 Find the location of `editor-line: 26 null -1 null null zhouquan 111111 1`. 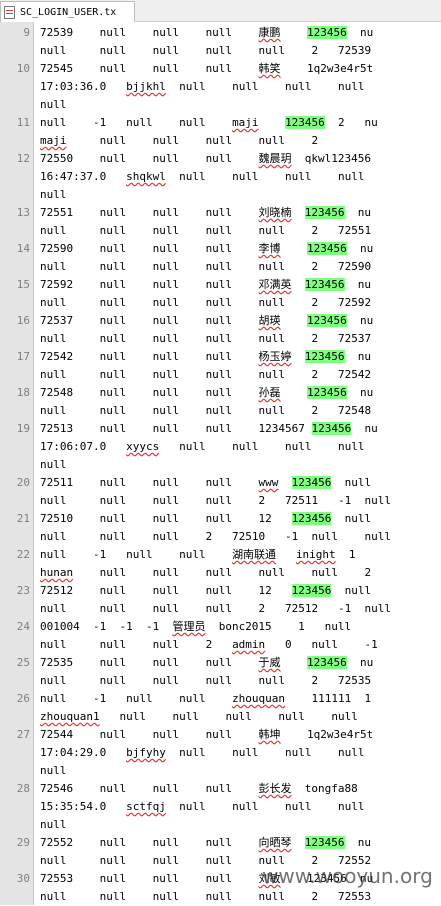

editor-line: 26 null -1 null null zhouquan 111111 1 is located at coordinates (220, 699).